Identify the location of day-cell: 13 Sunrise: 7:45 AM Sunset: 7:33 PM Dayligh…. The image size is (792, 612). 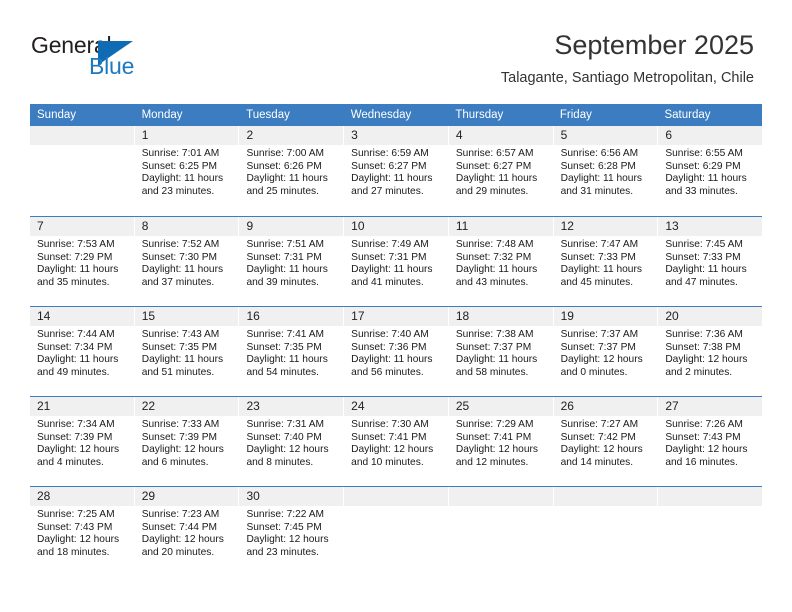
(710, 261).